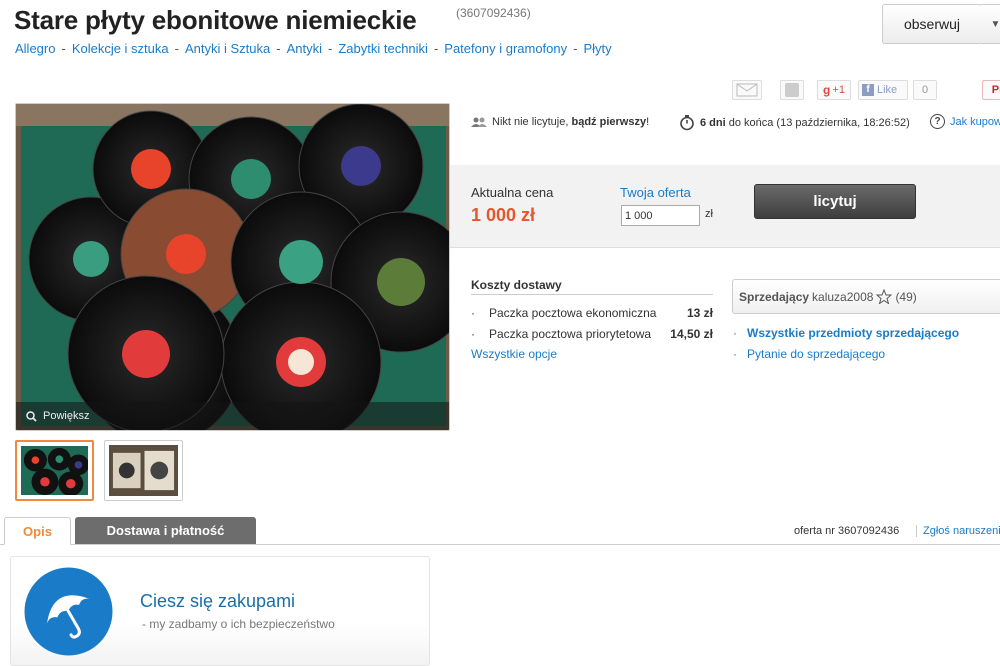 The height and width of the screenshot is (666, 1000). I want to click on gplus-button: g +1, so click(834, 90).